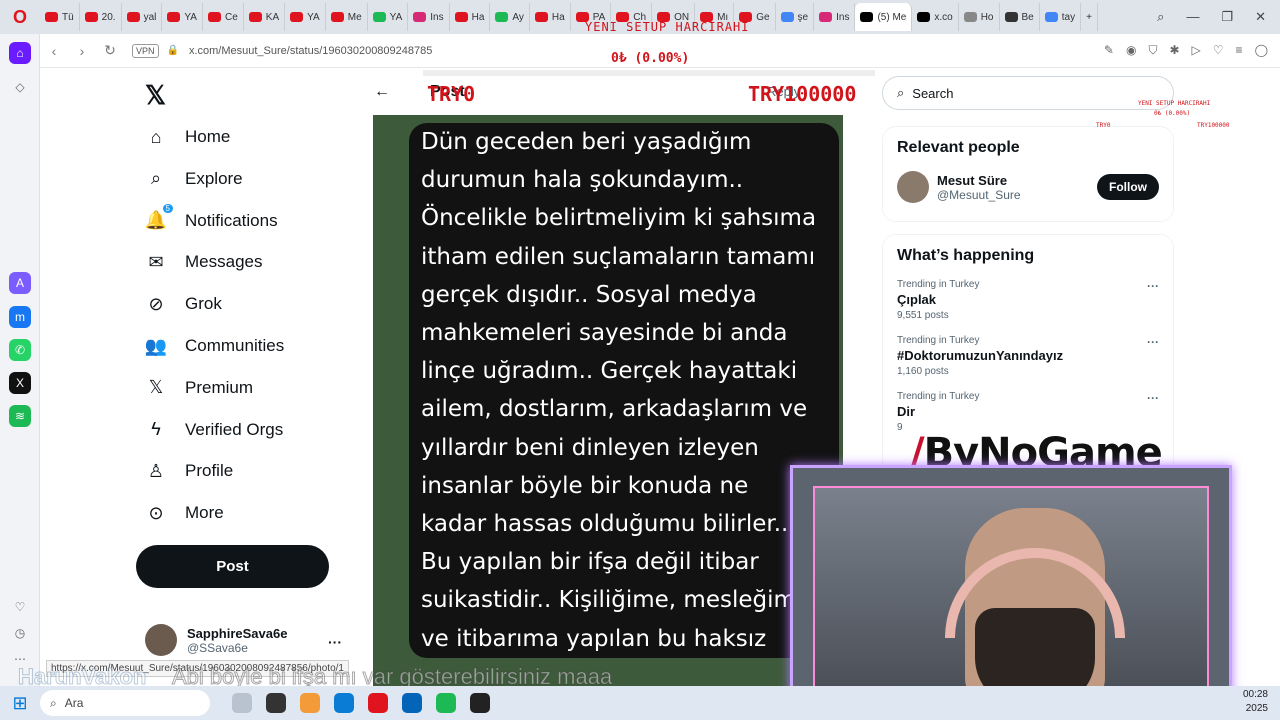 This screenshot has width=1280, height=720. What do you see at coordinates (216, 640) in the screenshot?
I see `account-switcher: SapphireSava6e @SSava6e` at bounding box center [216, 640].